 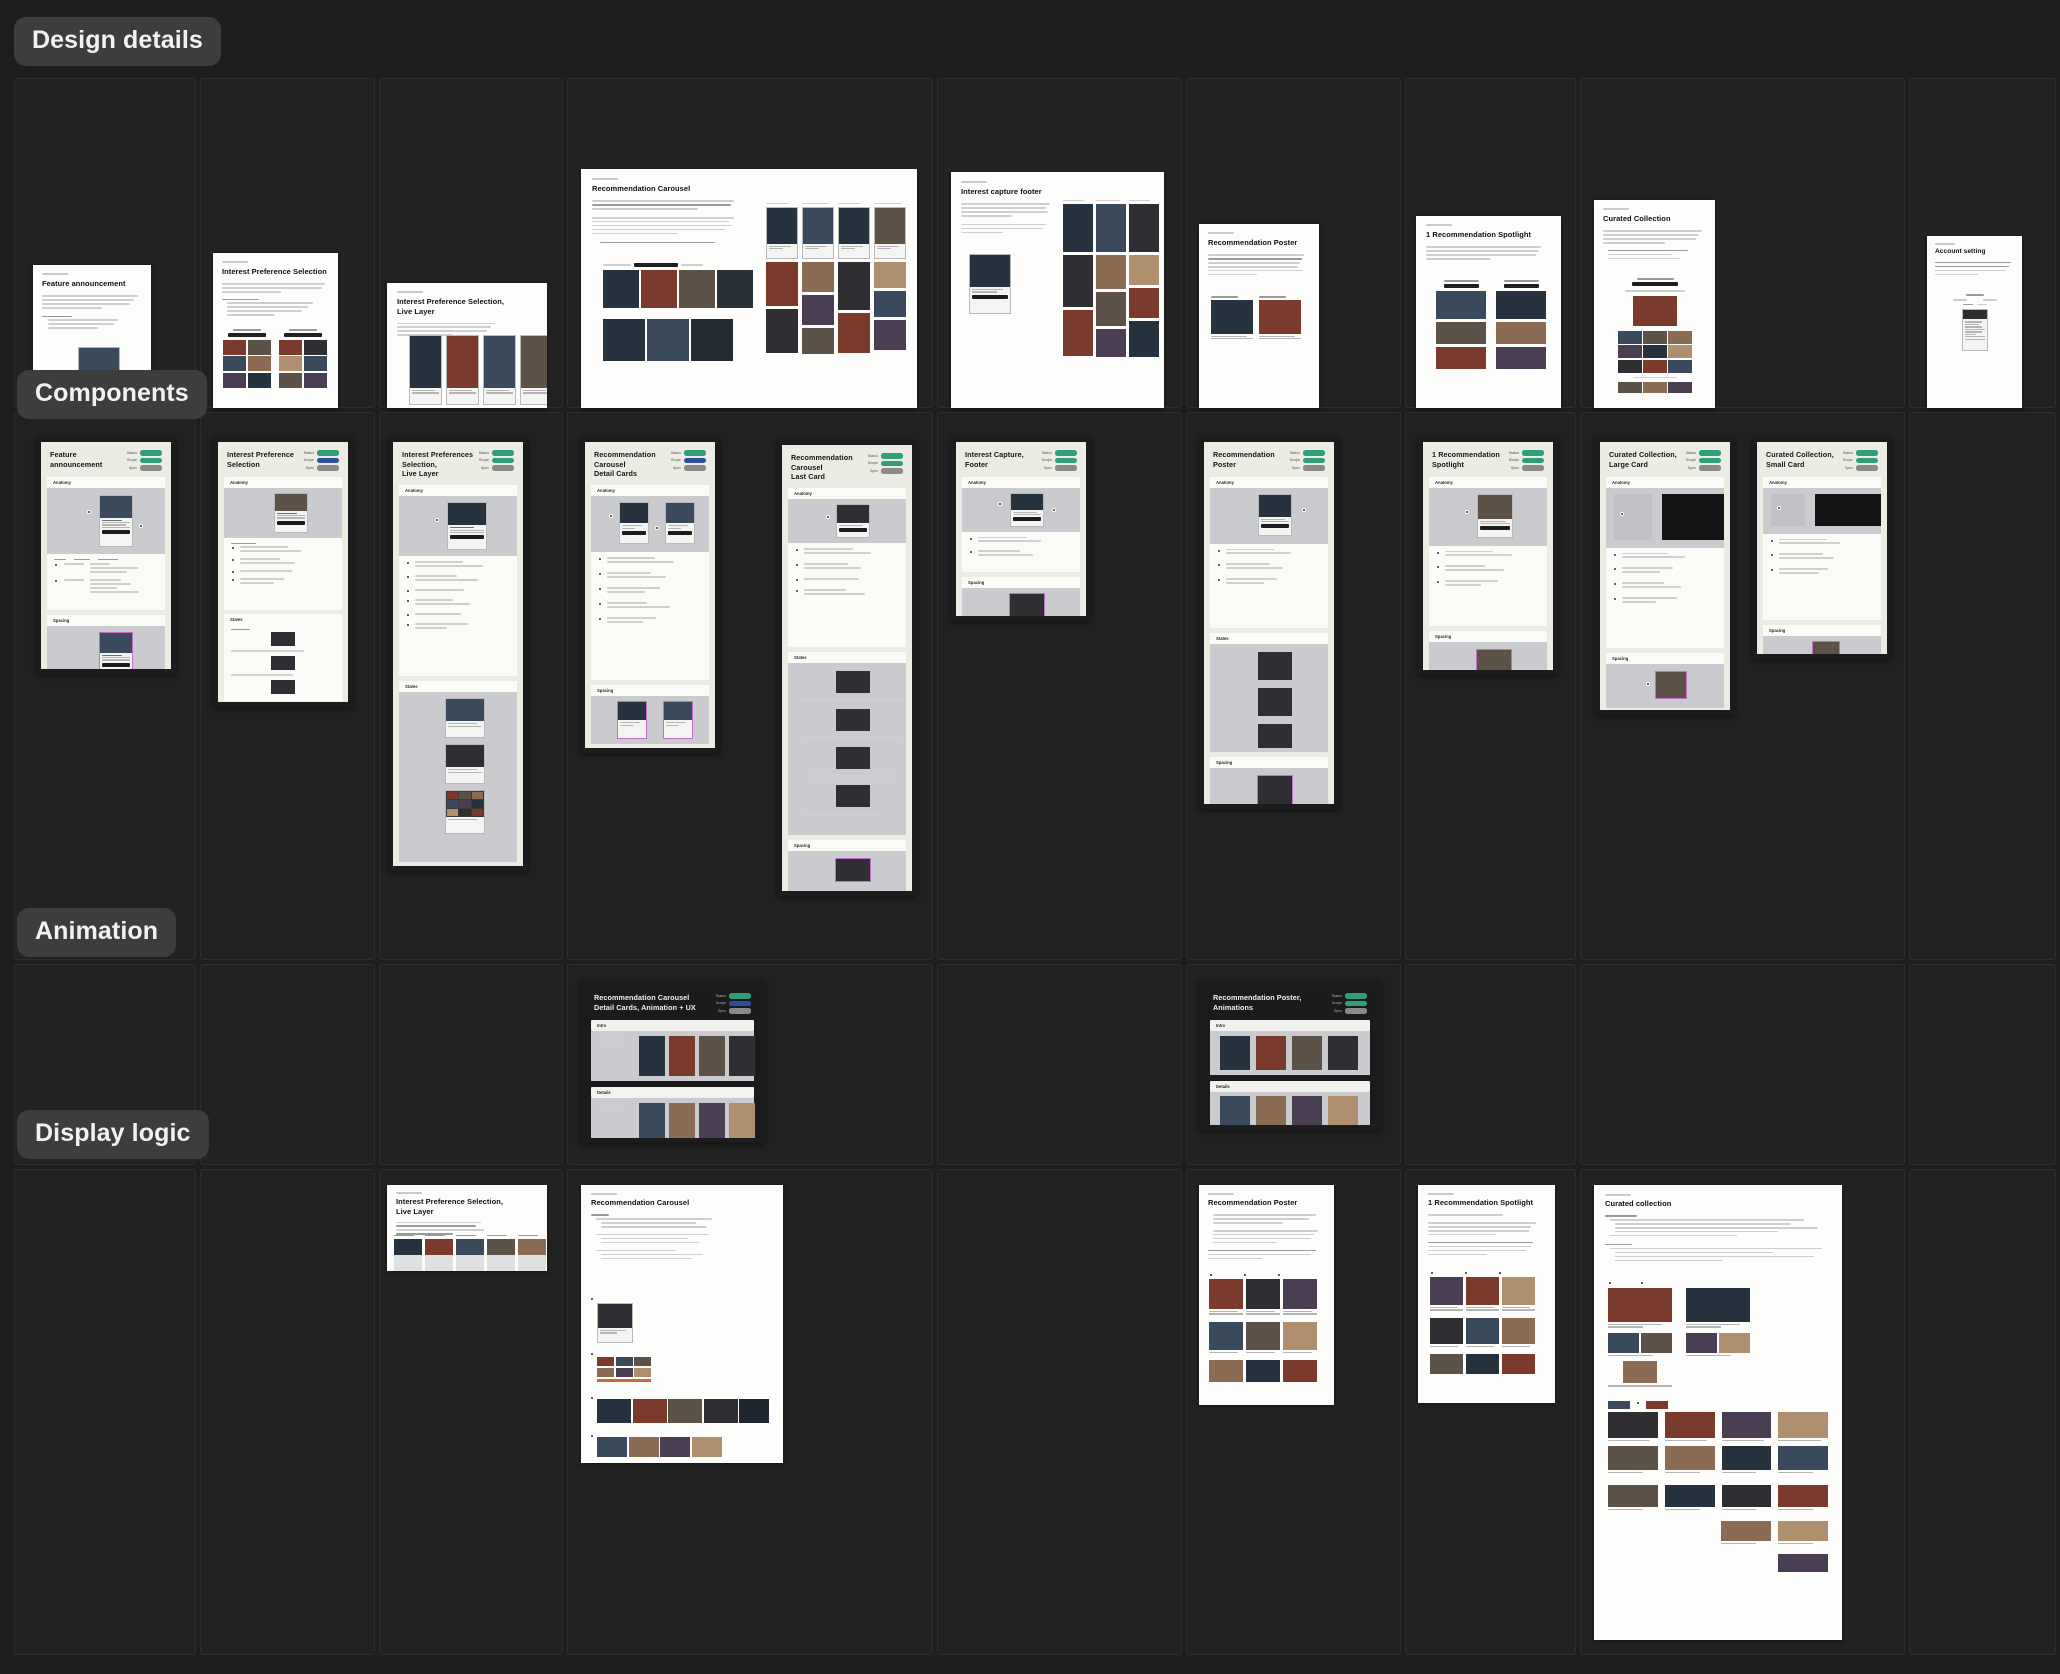 What do you see at coordinates (117, 41) in the screenshot?
I see `section-label-design-details: Design details` at bounding box center [117, 41].